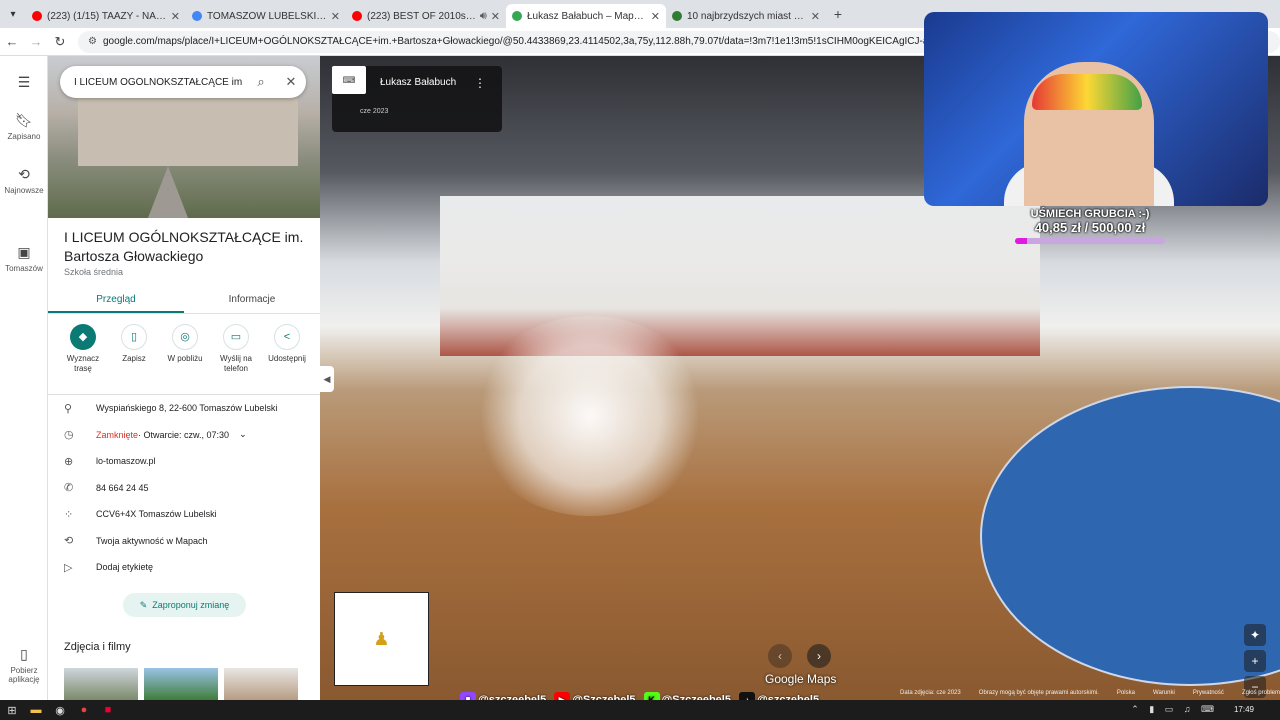  Describe the element at coordinates (106, 16) in the screenshot. I see `browser-tab: (223) (1/15) TAAZY - NAJLEPSZE ✕` at that location.